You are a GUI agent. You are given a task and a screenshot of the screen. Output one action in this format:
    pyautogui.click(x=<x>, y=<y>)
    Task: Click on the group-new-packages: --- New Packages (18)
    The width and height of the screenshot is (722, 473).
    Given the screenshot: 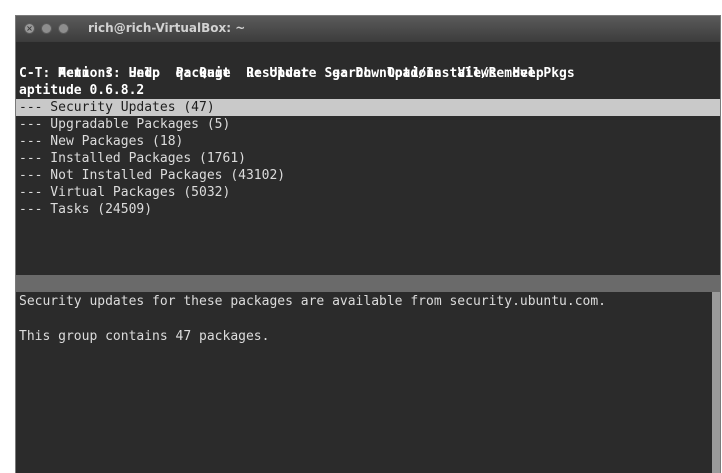 What is the action you would take?
    pyautogui.click(x=101, y=141)
    